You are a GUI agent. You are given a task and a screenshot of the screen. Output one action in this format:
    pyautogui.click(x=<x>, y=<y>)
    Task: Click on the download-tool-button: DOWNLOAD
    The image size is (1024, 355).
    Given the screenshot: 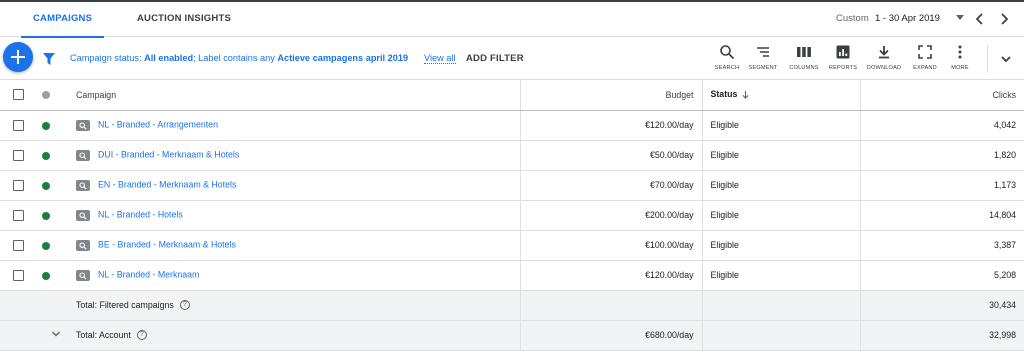 What is the action you would take?
    pyautogui.click(x=884, y=60)
    